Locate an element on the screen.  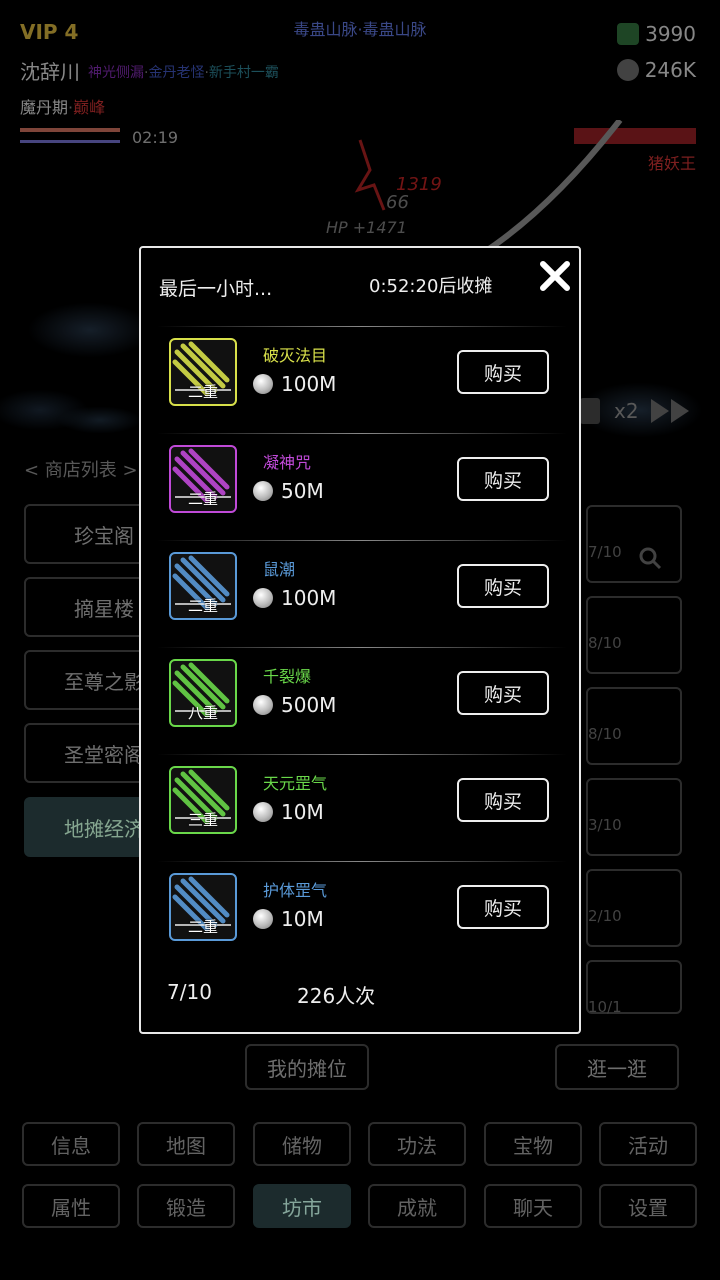
item-name: 鼠潮 is located at coordinates (279, 569).